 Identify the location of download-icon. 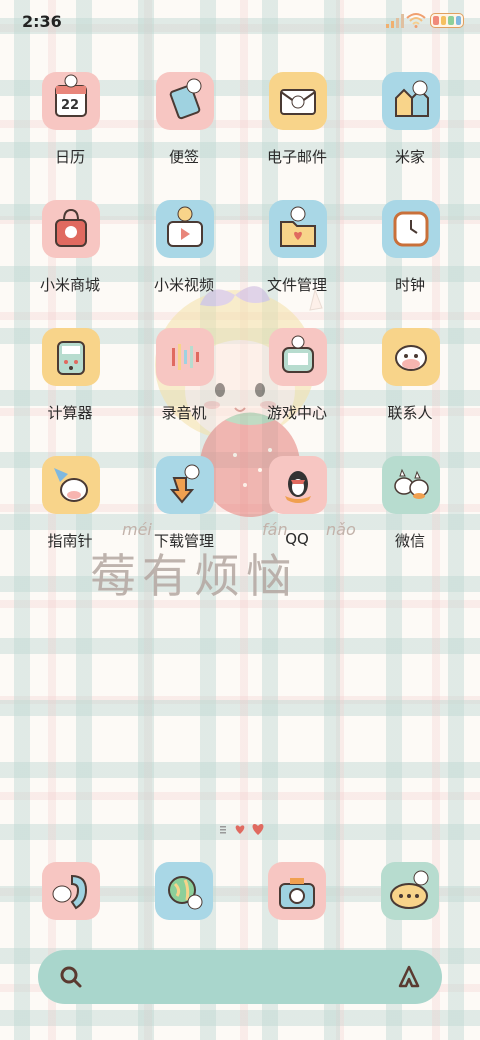
(185, 485).